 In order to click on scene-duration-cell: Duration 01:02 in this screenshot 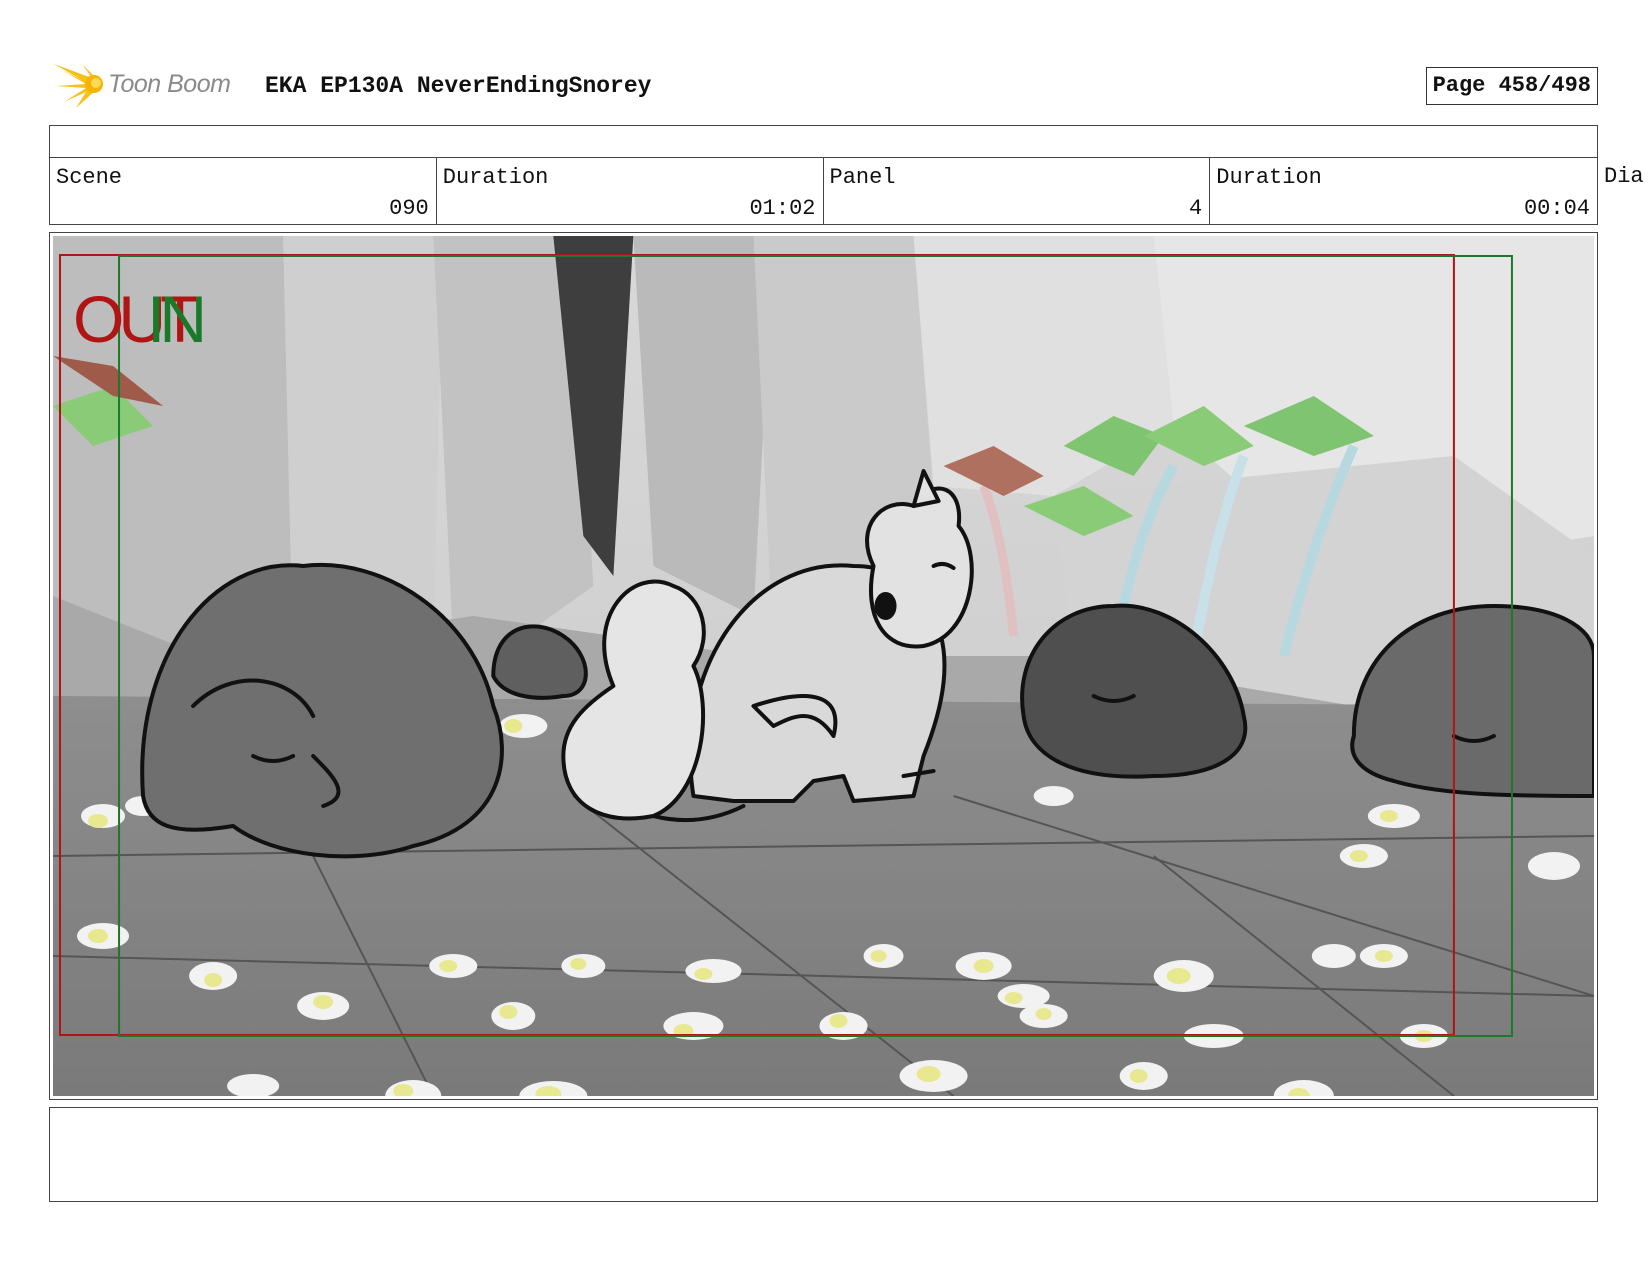, I will do `click(630, 191)`.